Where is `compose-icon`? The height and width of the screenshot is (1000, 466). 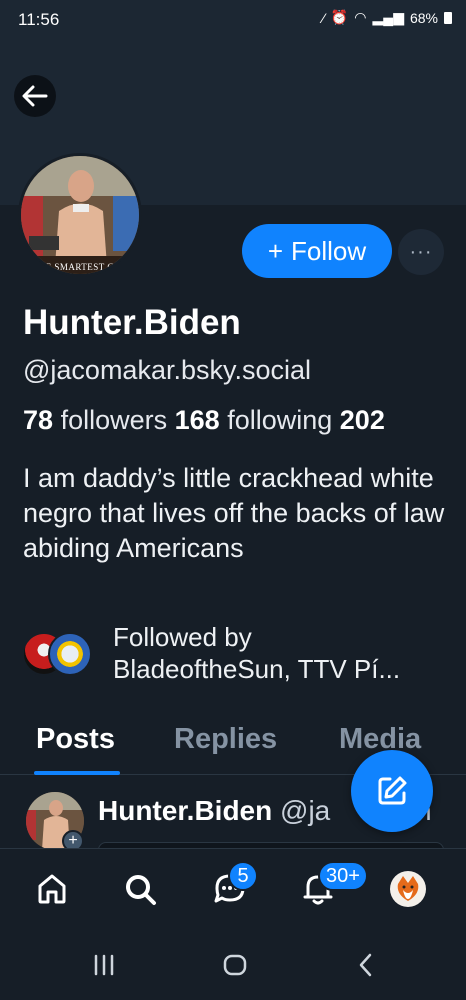
compose-icon is located at coordinates (392, 790).